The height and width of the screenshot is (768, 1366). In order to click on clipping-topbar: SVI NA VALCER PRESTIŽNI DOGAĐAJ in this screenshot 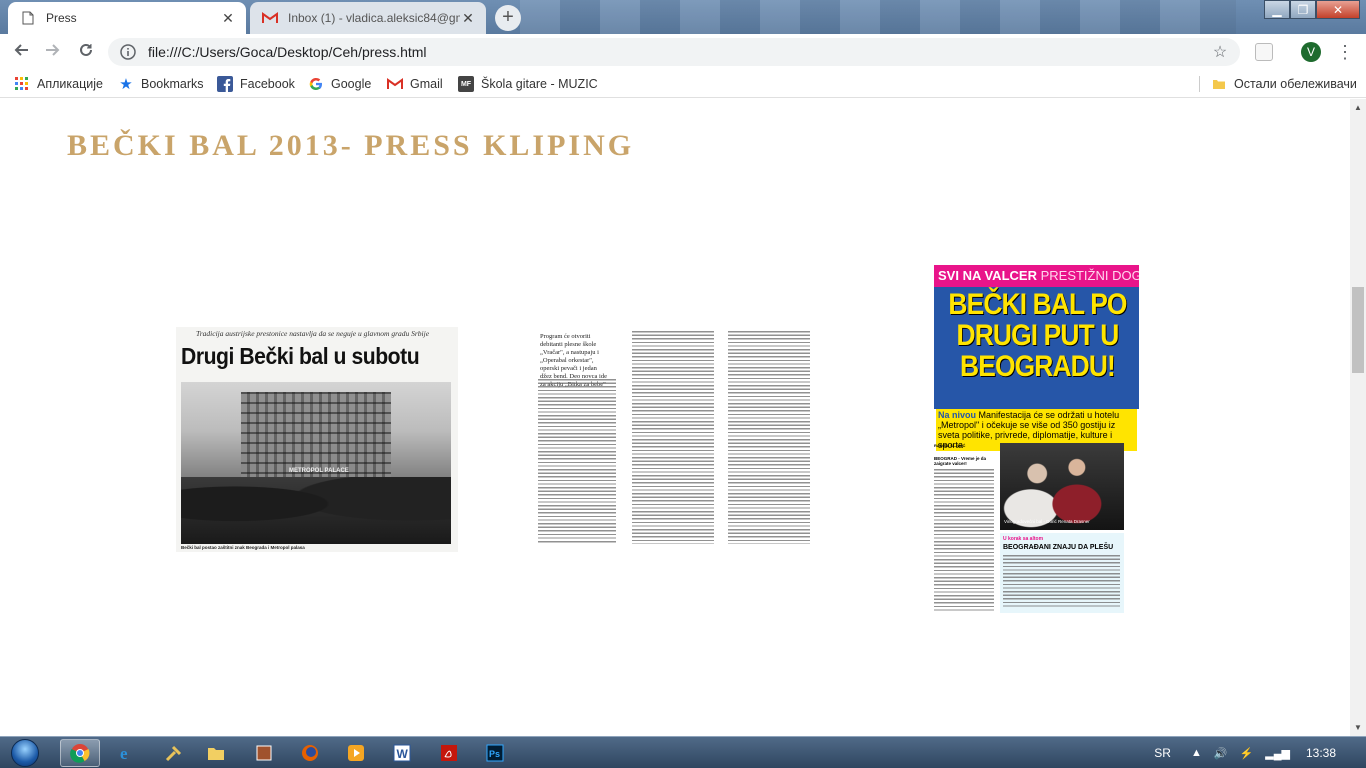, I will do `click(1036, 276)`.